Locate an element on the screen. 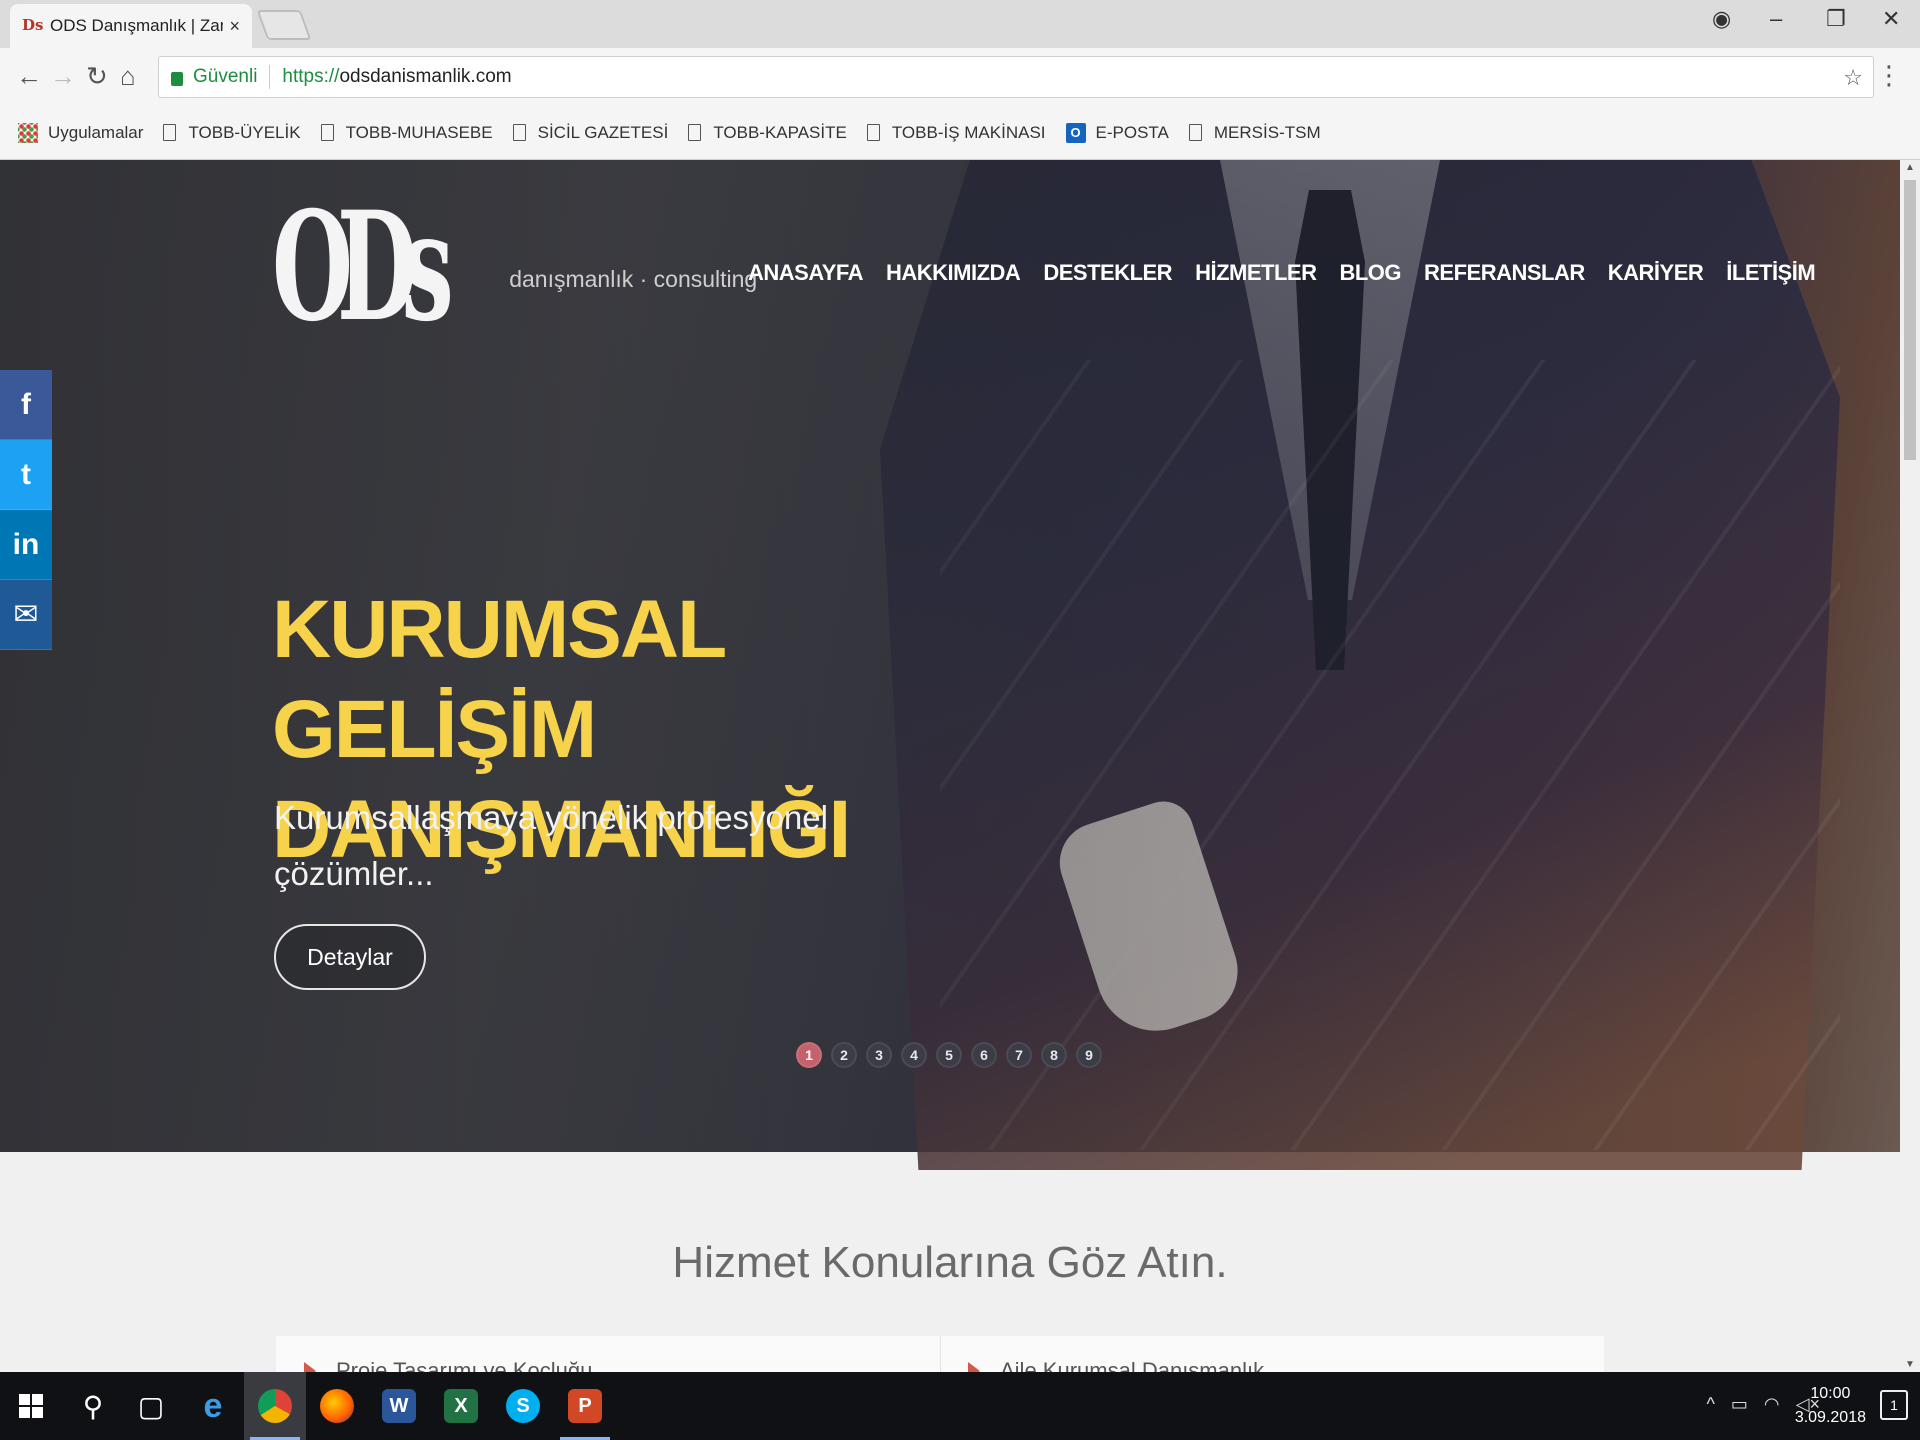 This screenshot has height=1440, width=1920. slider-pagination: 1 2 3 4 5 6 7 8 9 is located at coordinates (953, 1055).